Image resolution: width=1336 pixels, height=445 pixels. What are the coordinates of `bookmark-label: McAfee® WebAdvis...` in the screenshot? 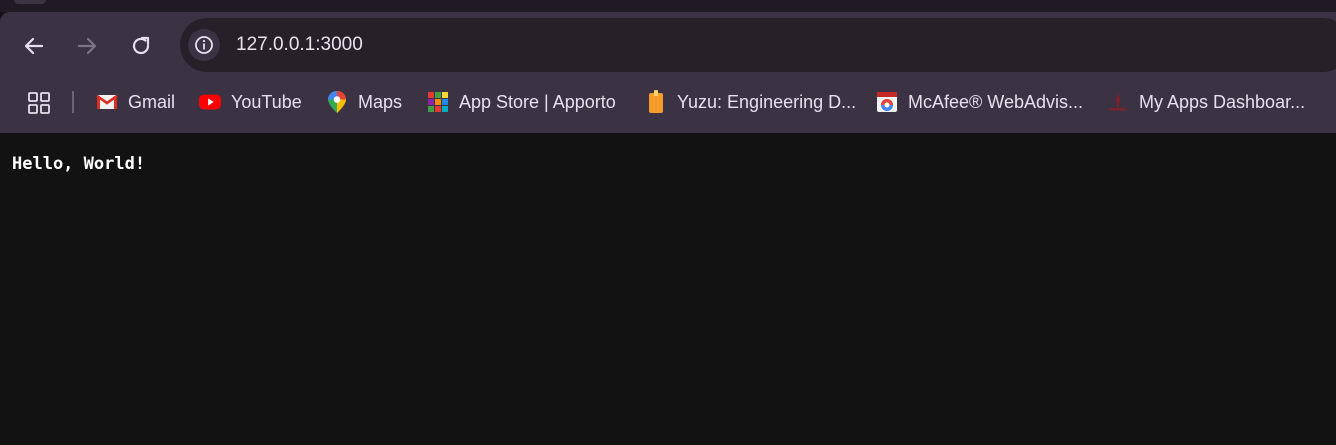 It's located at (995, 101).